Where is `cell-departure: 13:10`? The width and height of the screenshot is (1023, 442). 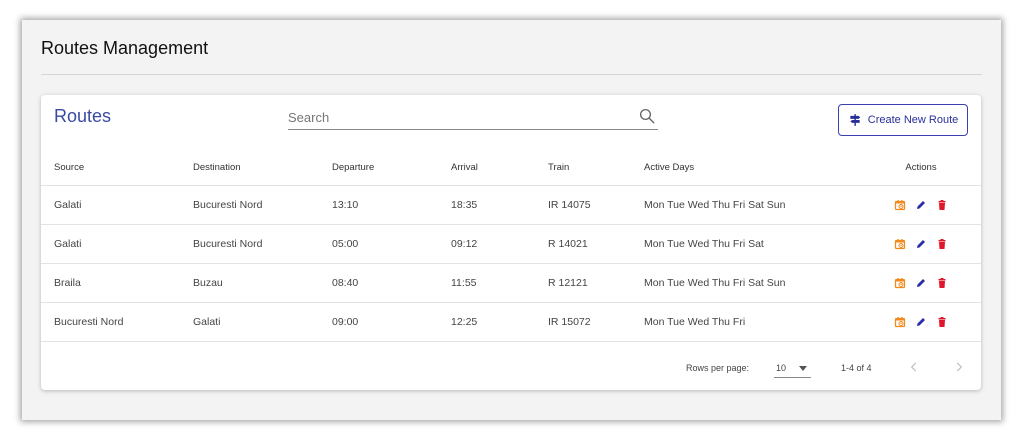 cell-departure: 13:10 is located at coordinates (378, 205).